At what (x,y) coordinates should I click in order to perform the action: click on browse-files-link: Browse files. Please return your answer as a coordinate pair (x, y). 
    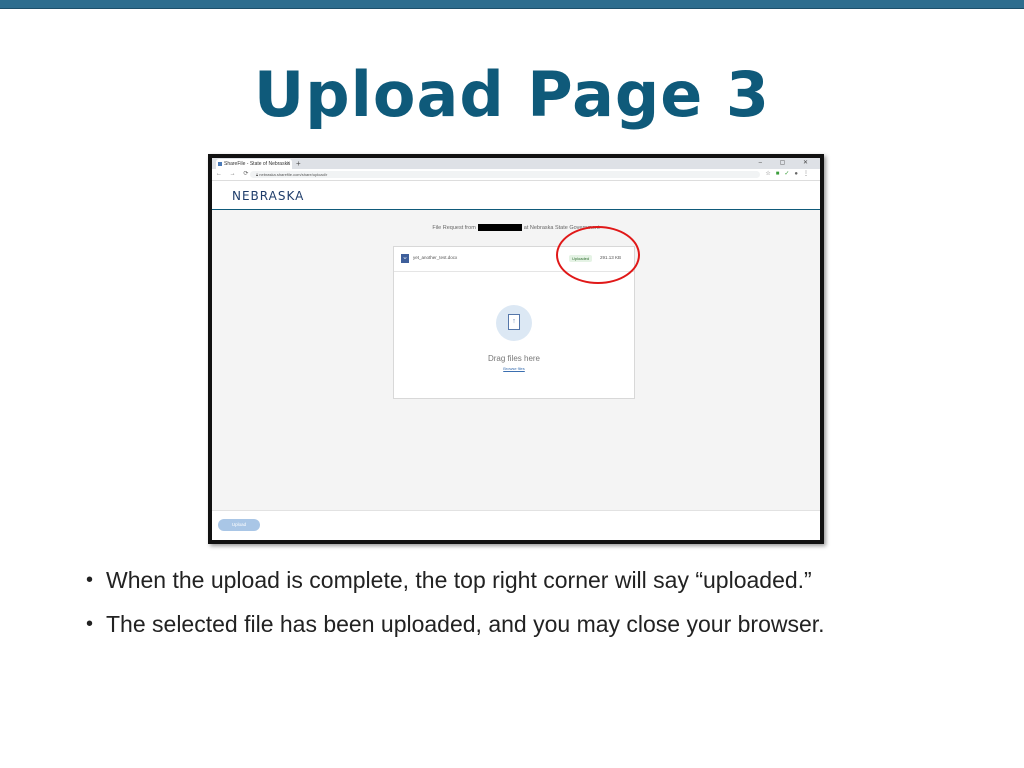
    Looking at the image, I should click on (514, 368).